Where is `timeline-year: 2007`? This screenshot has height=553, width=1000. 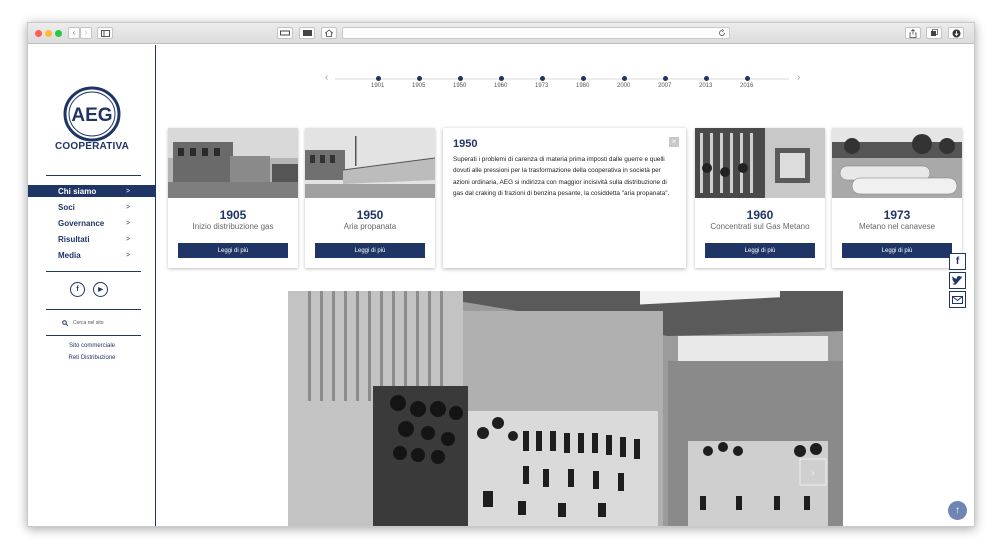 timeline-year: 2007 is located at coordinates (664, 86).